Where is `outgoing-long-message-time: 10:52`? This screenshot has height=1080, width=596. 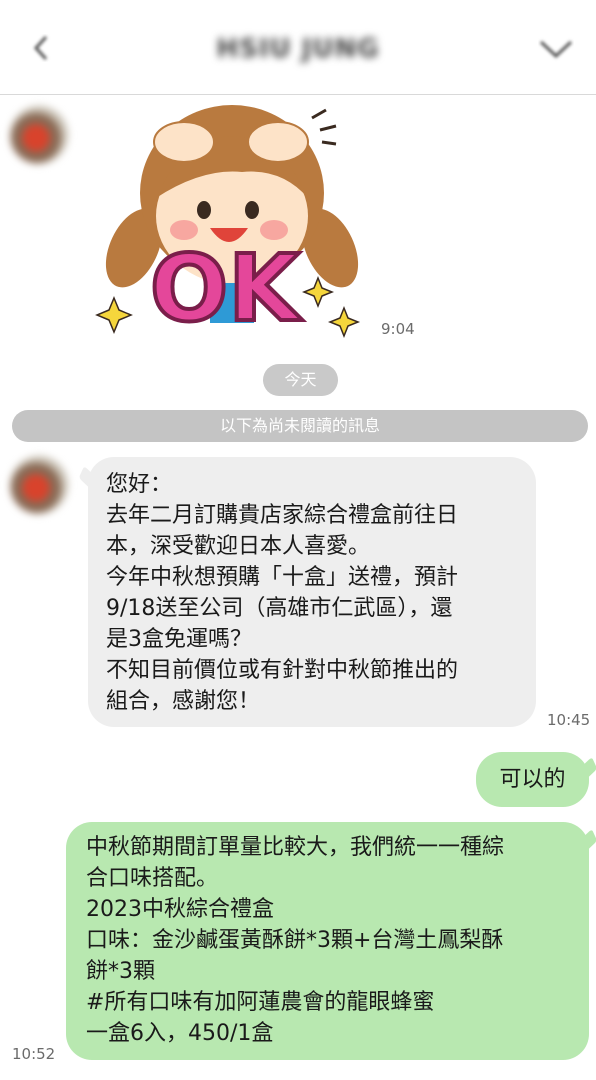 outgoing-long-message-time: 10:52 is located at coordinates (34, 1054).